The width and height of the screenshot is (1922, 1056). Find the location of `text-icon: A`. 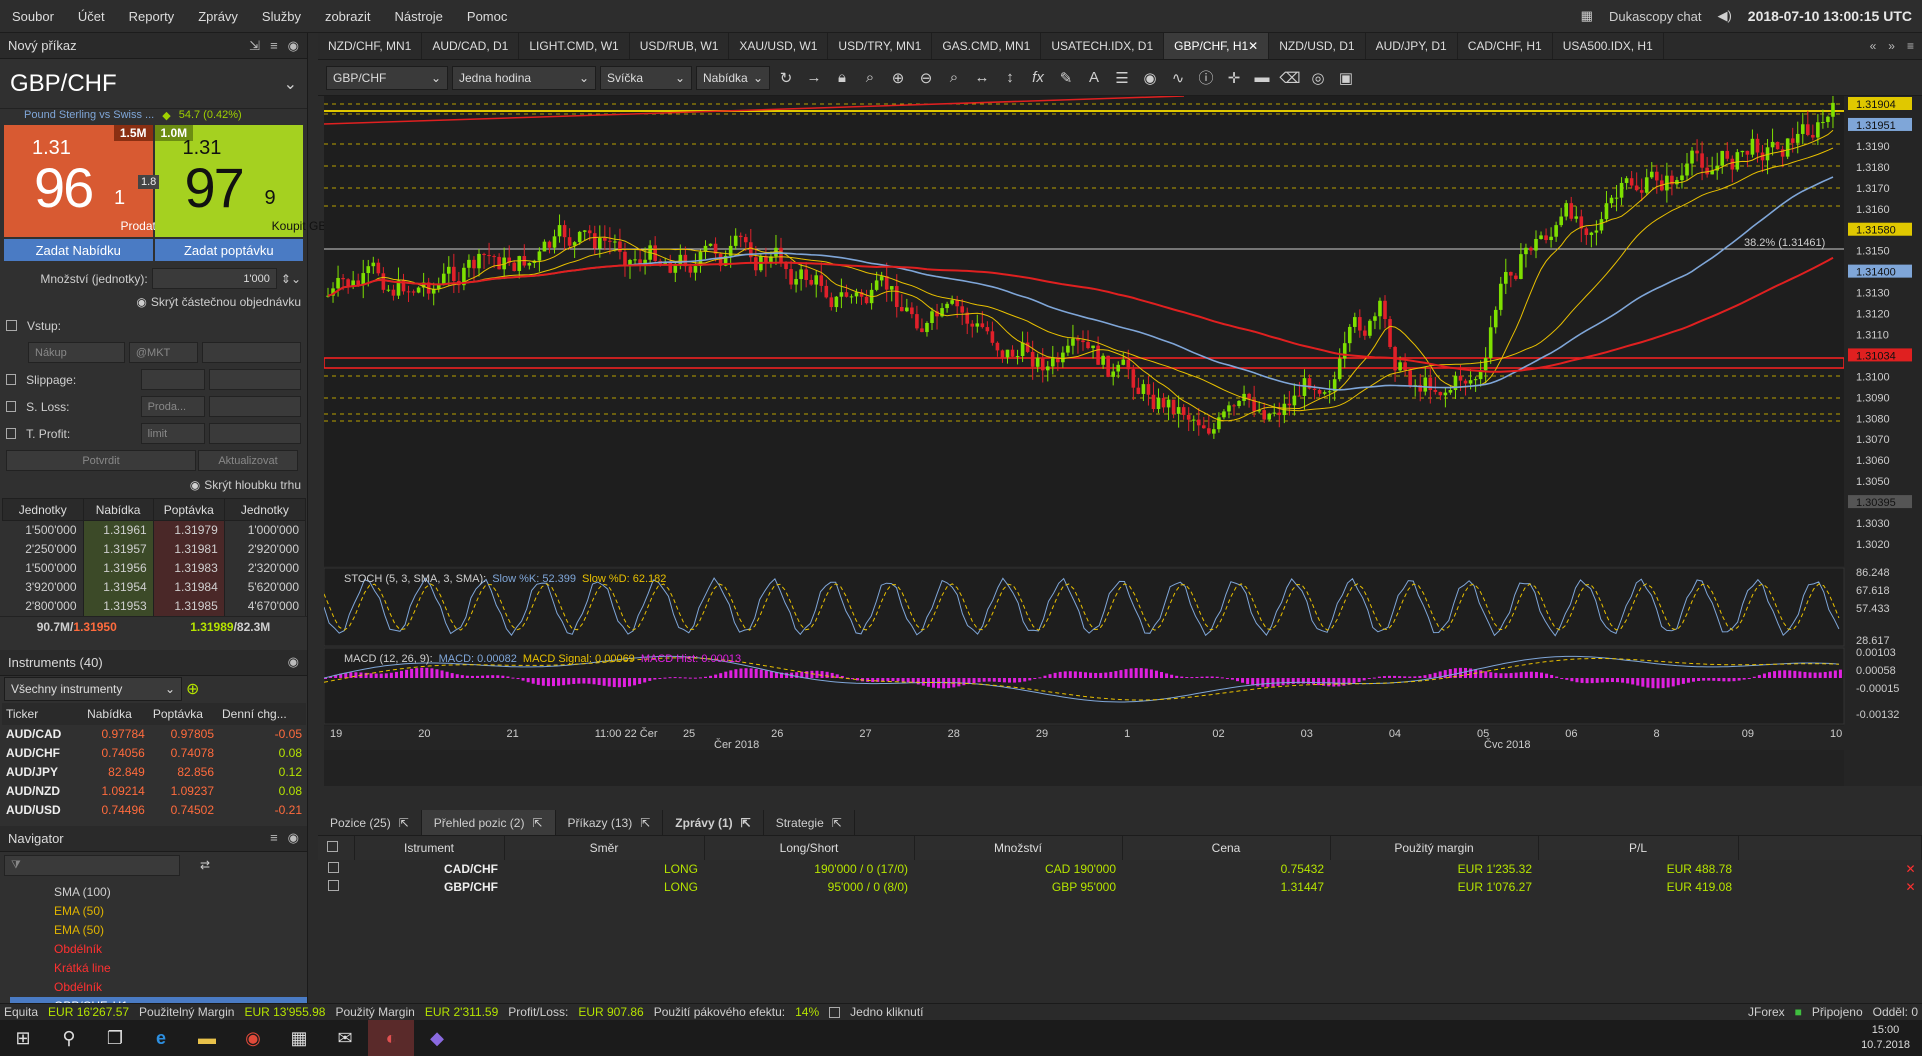

text-icon: A is located at coordinates (1094, 78).